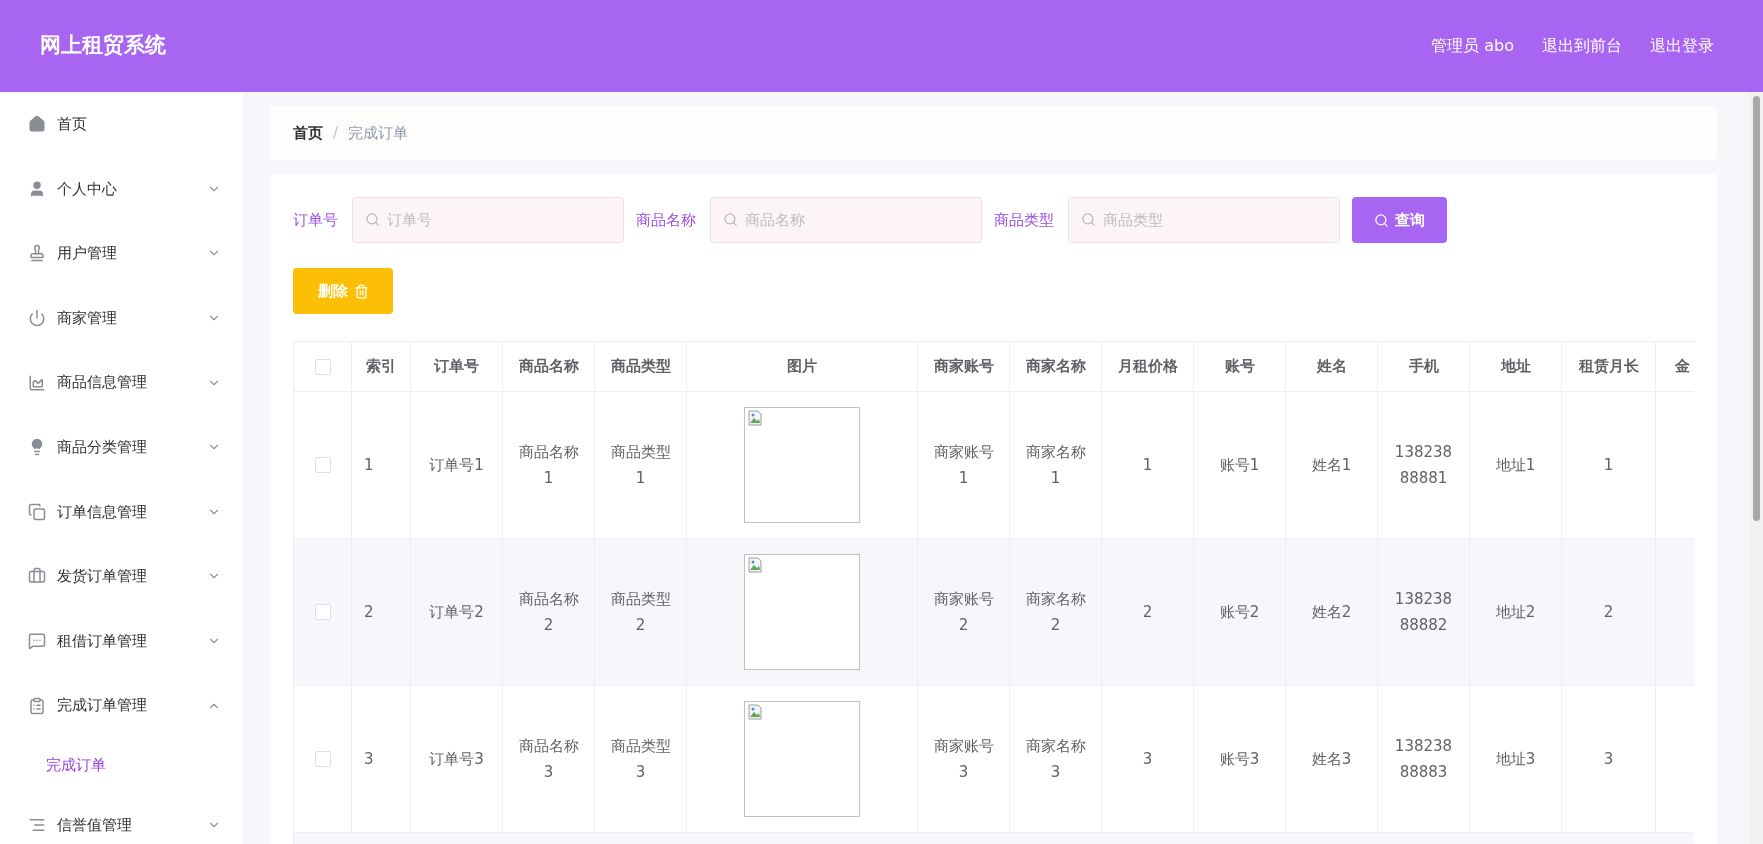  Describe the element at coordinates (846, 220) in the screenshot. I see `search-field: 商品名称` at that location.